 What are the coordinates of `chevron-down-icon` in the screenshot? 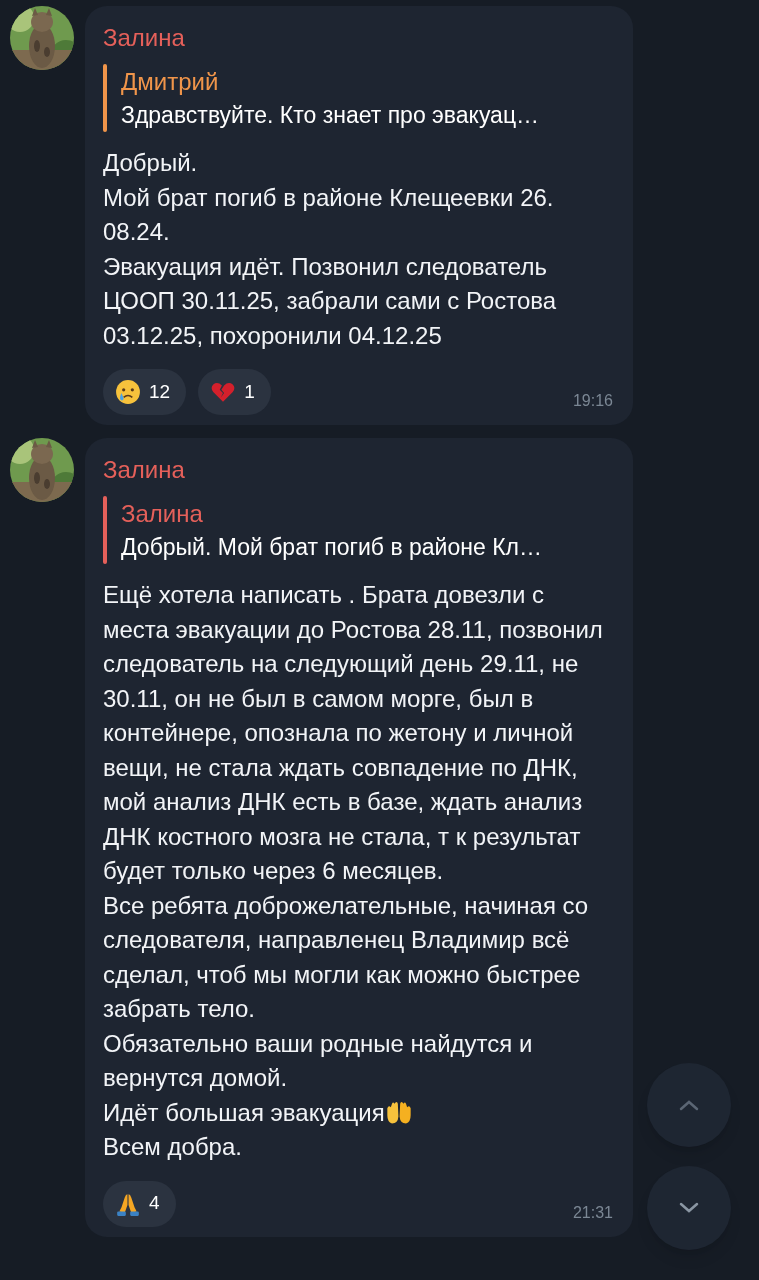 It's located at (689, 1208).